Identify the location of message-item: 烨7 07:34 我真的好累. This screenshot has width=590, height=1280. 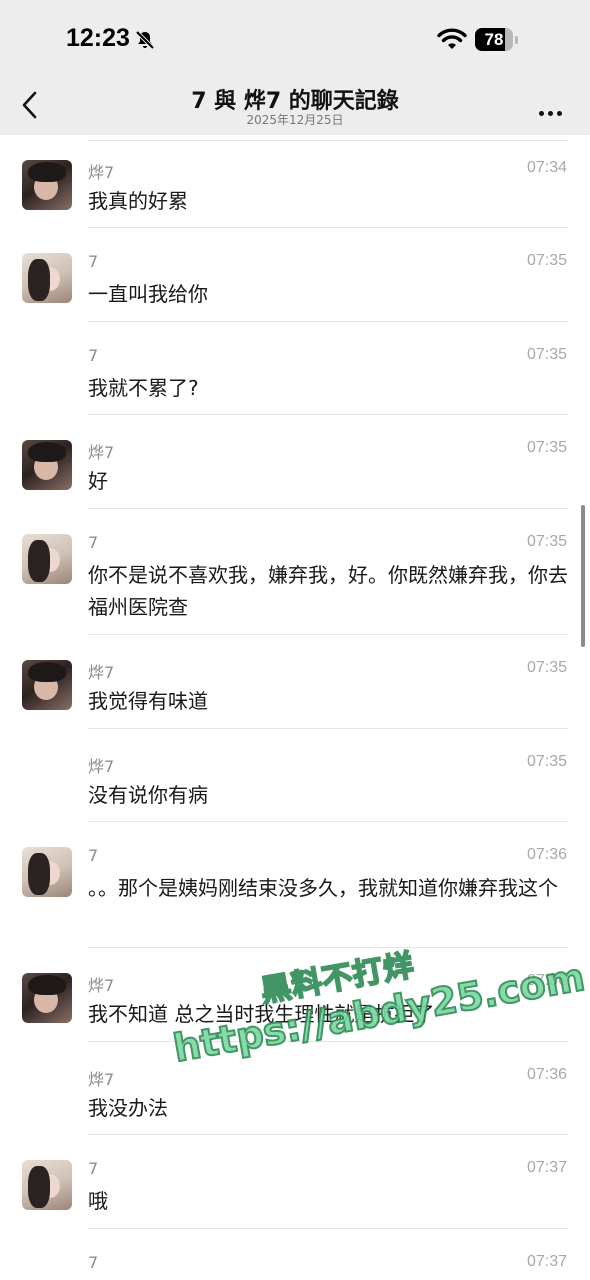
(295, 181).